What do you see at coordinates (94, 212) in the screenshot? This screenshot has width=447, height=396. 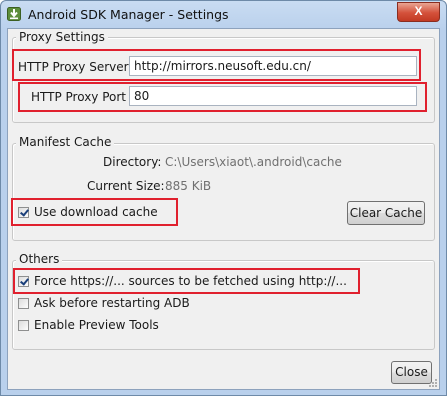 I see `use-cache-highlight` at bounding box center [94, 212].